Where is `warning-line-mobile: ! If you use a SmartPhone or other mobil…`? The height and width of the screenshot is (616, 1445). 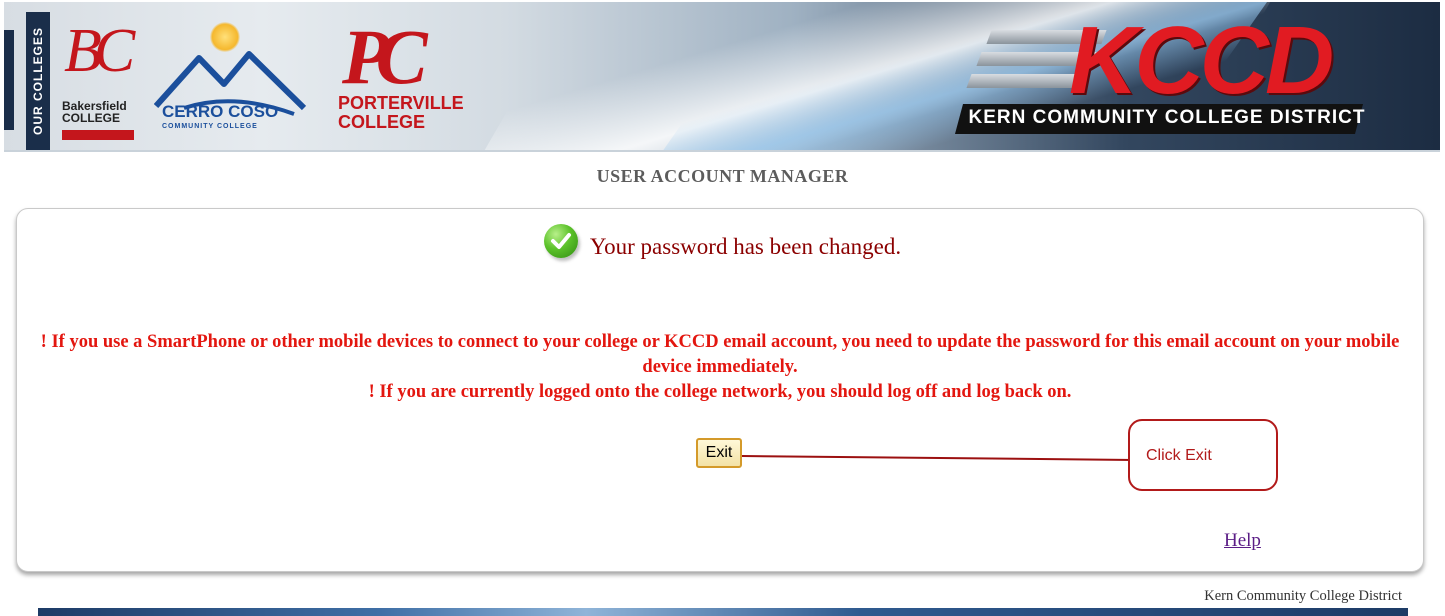 warning-line-mobile: ! If you use a SmartPhone or other mobil… is located at coordinates (720, 354).